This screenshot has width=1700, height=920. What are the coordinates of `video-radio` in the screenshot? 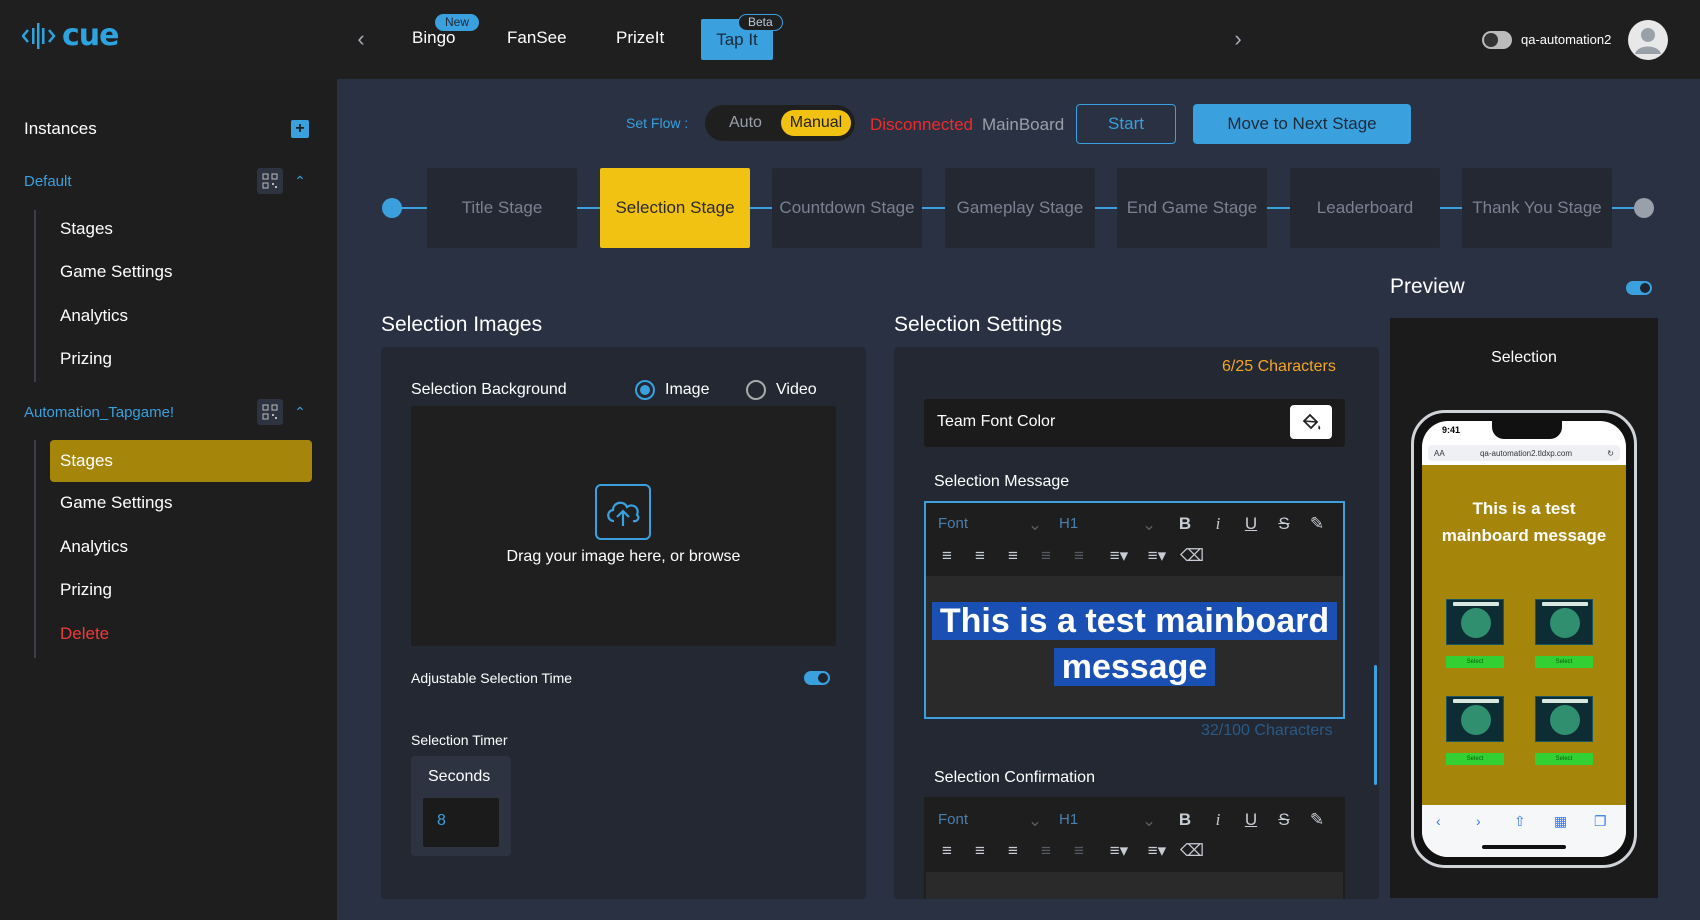 It's located at (756, 390).